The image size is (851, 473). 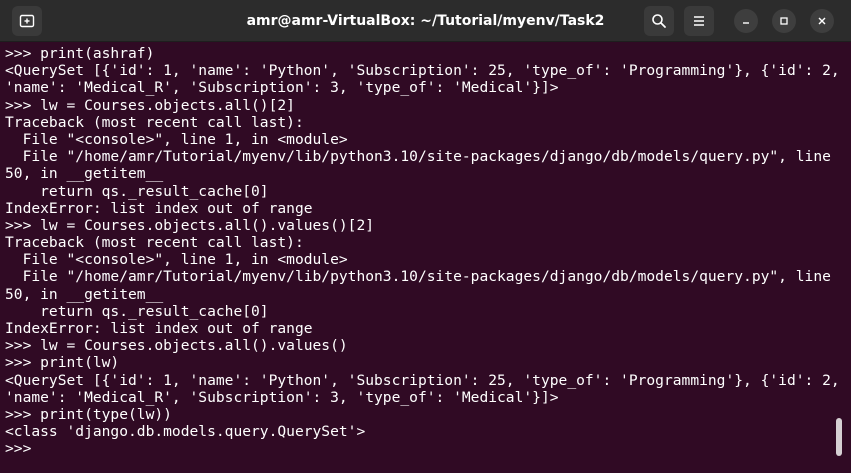 I want to click on terminal-line: >>> print(type(lw)), so click(x=88, y=414).